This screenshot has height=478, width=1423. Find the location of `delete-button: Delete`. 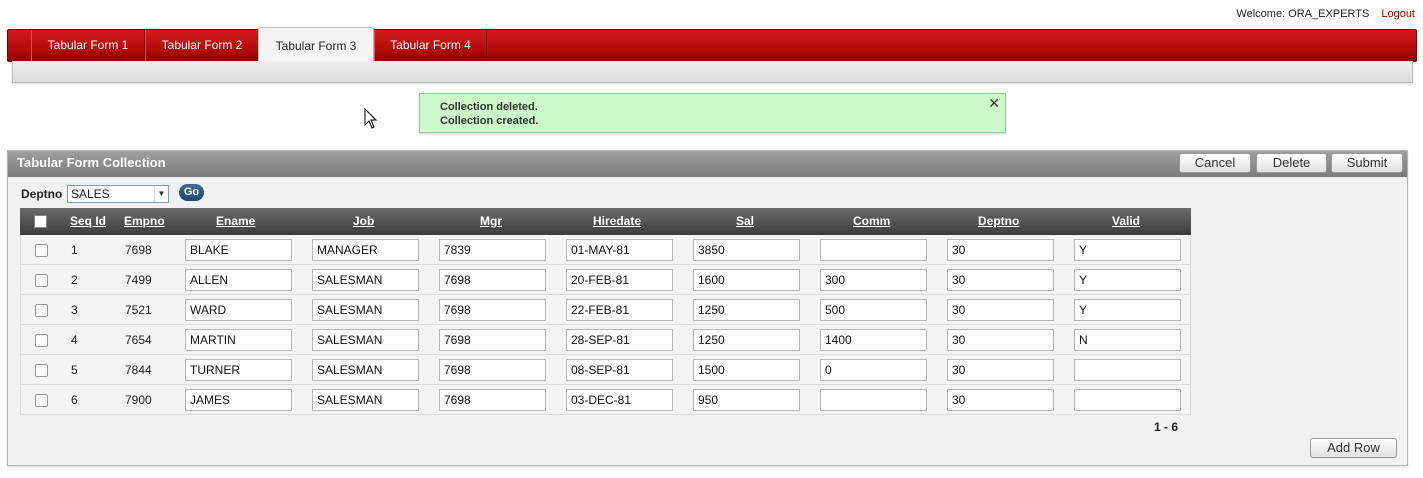

delete-button: Delete is located at coordinates (1291, 163).